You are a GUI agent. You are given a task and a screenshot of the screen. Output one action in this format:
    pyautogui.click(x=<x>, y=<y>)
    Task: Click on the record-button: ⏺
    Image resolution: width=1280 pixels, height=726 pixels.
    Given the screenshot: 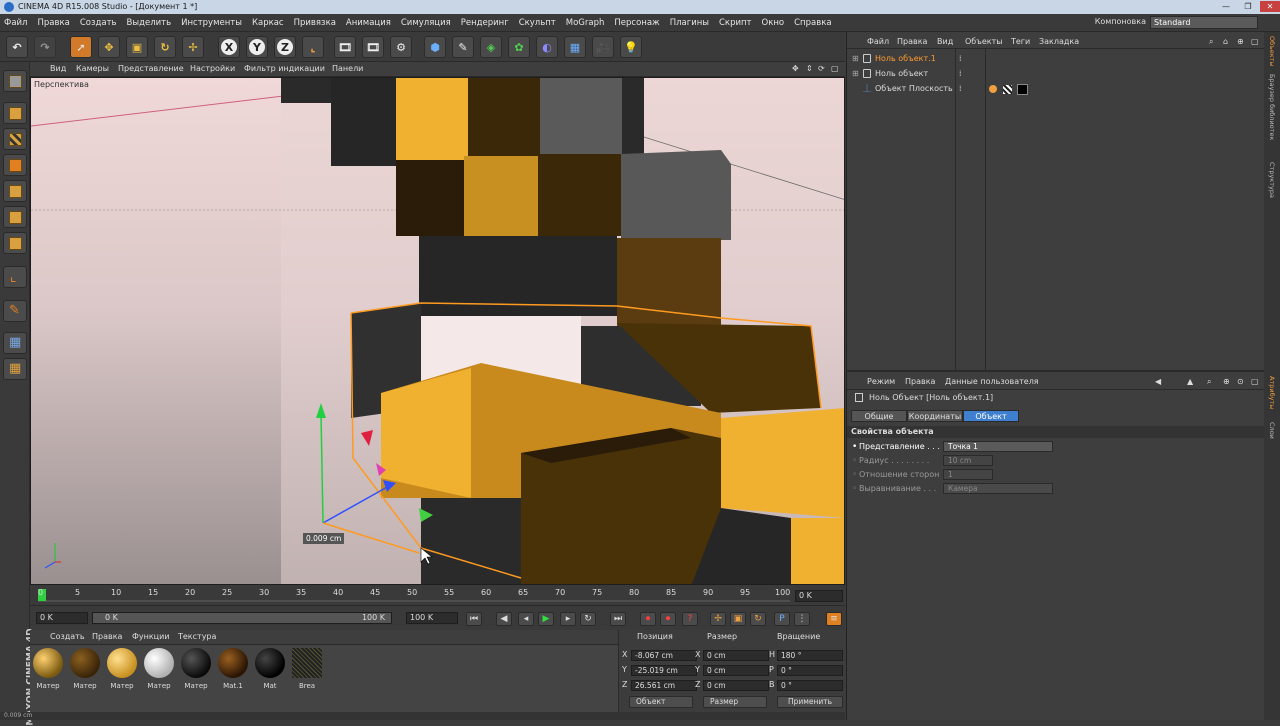 What is the action you would take?
    pyautogui.click(x=648, y=619)
    